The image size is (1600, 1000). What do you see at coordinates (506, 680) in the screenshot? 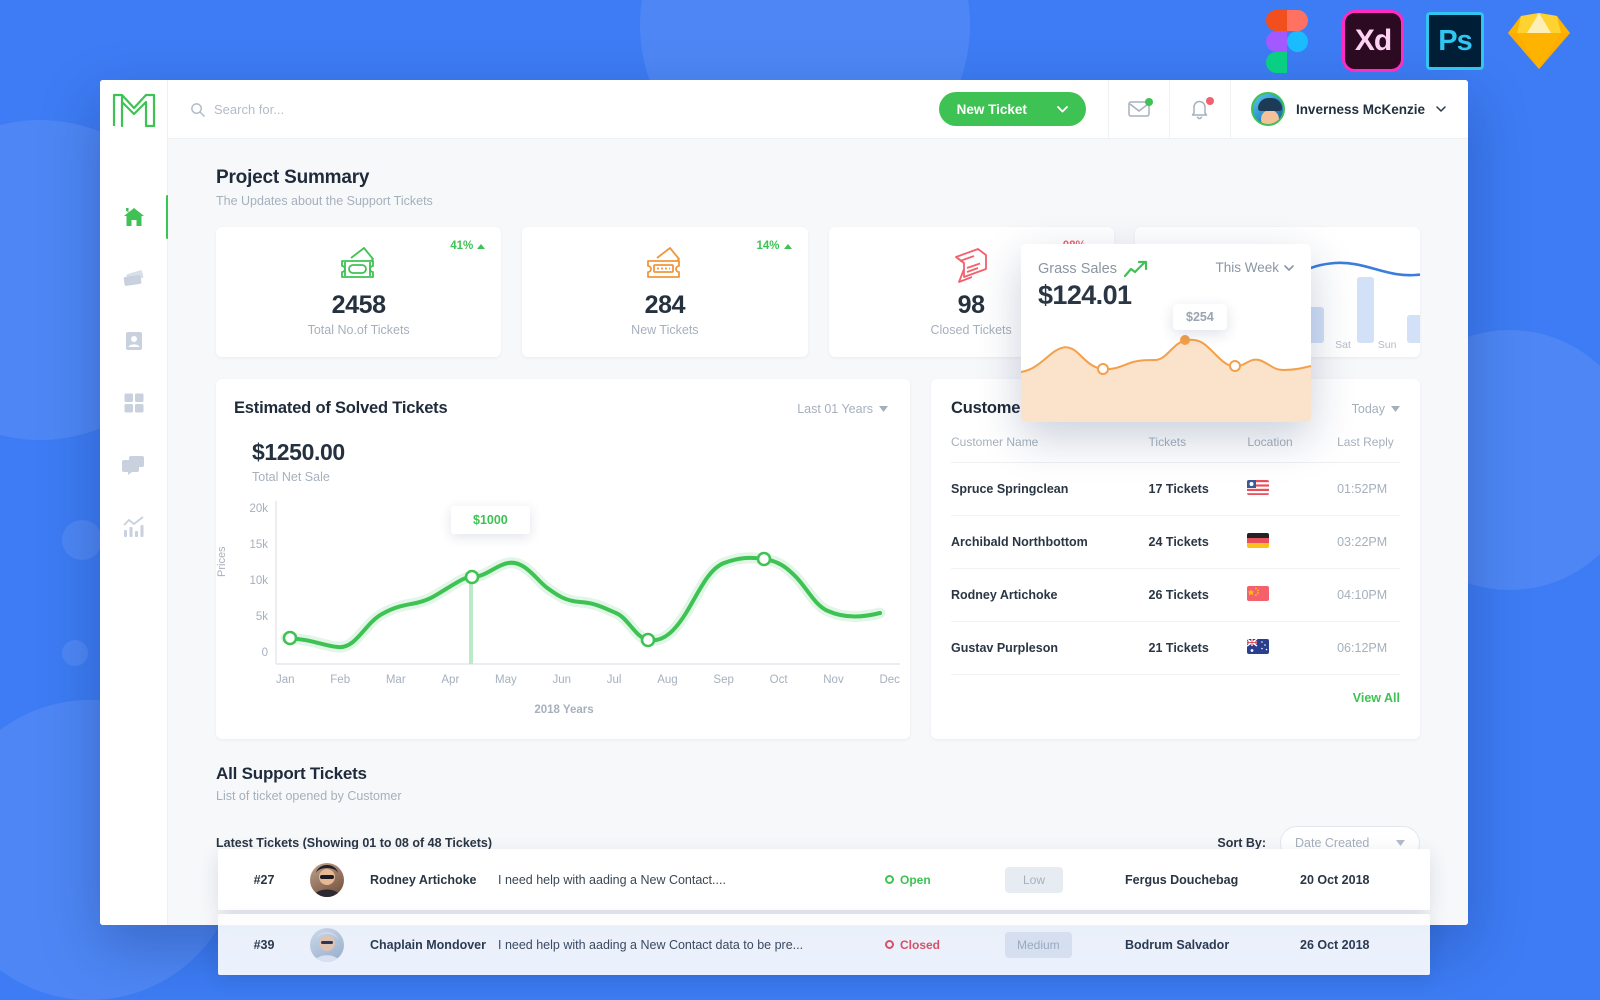
I see `x-tick: May` at bounding box center [506, 680].